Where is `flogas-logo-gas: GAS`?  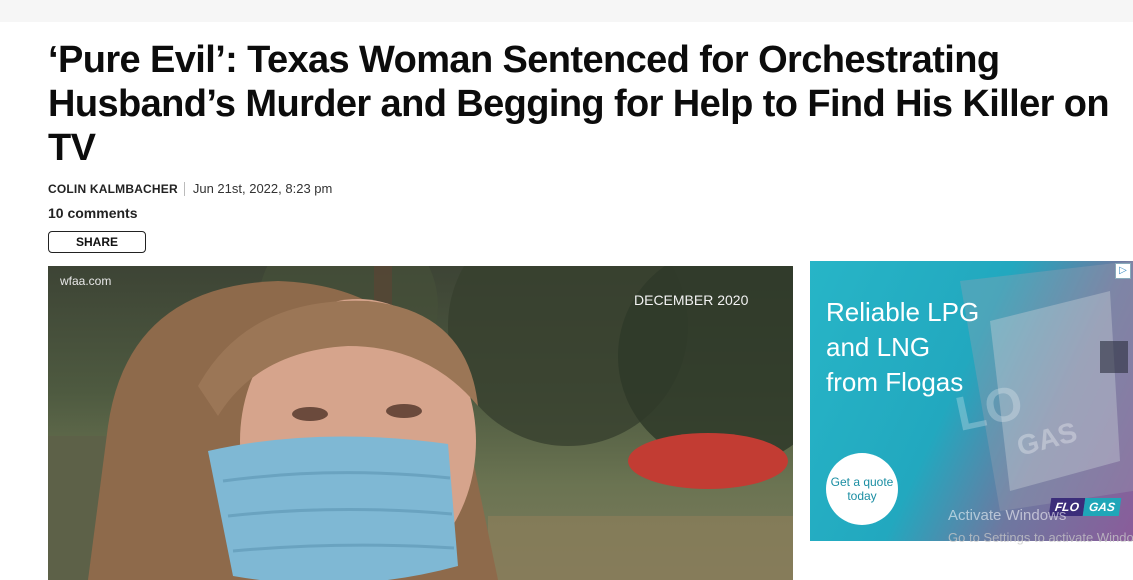
flogas-logo-gas: GAS is located at coordinates (1102, 507).